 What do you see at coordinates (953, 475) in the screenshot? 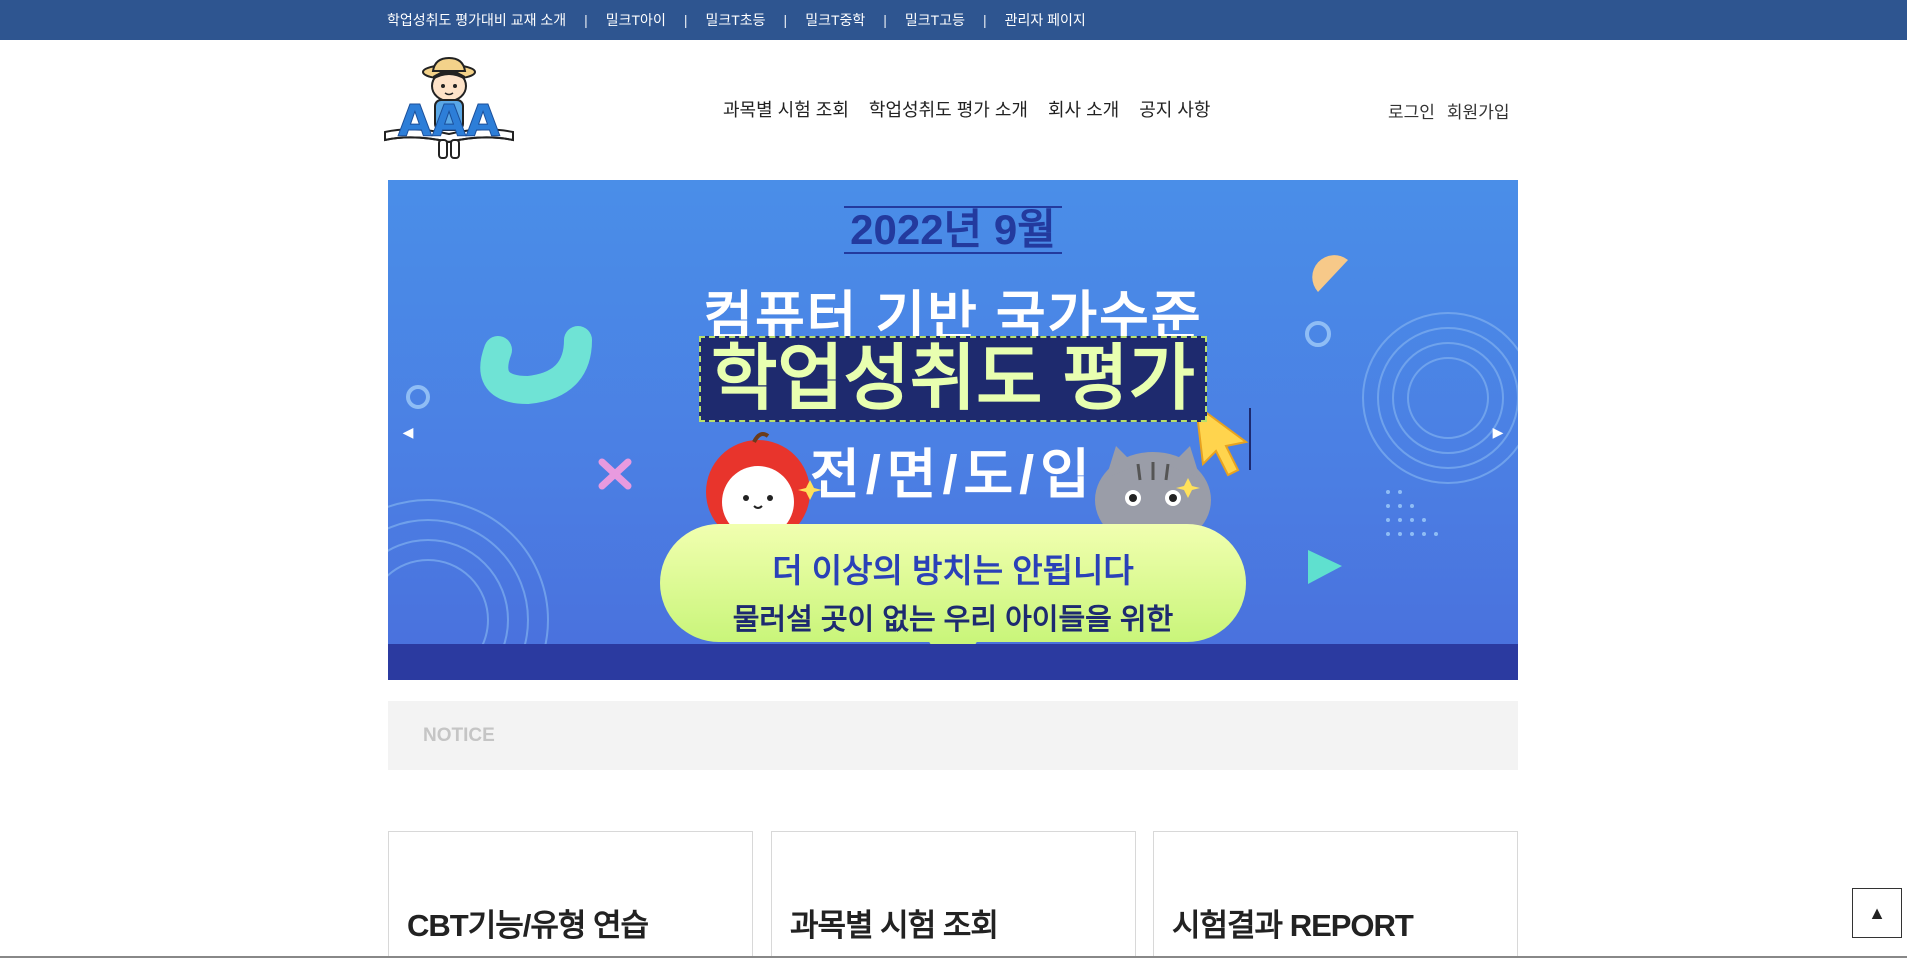
I see `banner-headline-3: 전/면/도/입` at bounding box center [953, 475].